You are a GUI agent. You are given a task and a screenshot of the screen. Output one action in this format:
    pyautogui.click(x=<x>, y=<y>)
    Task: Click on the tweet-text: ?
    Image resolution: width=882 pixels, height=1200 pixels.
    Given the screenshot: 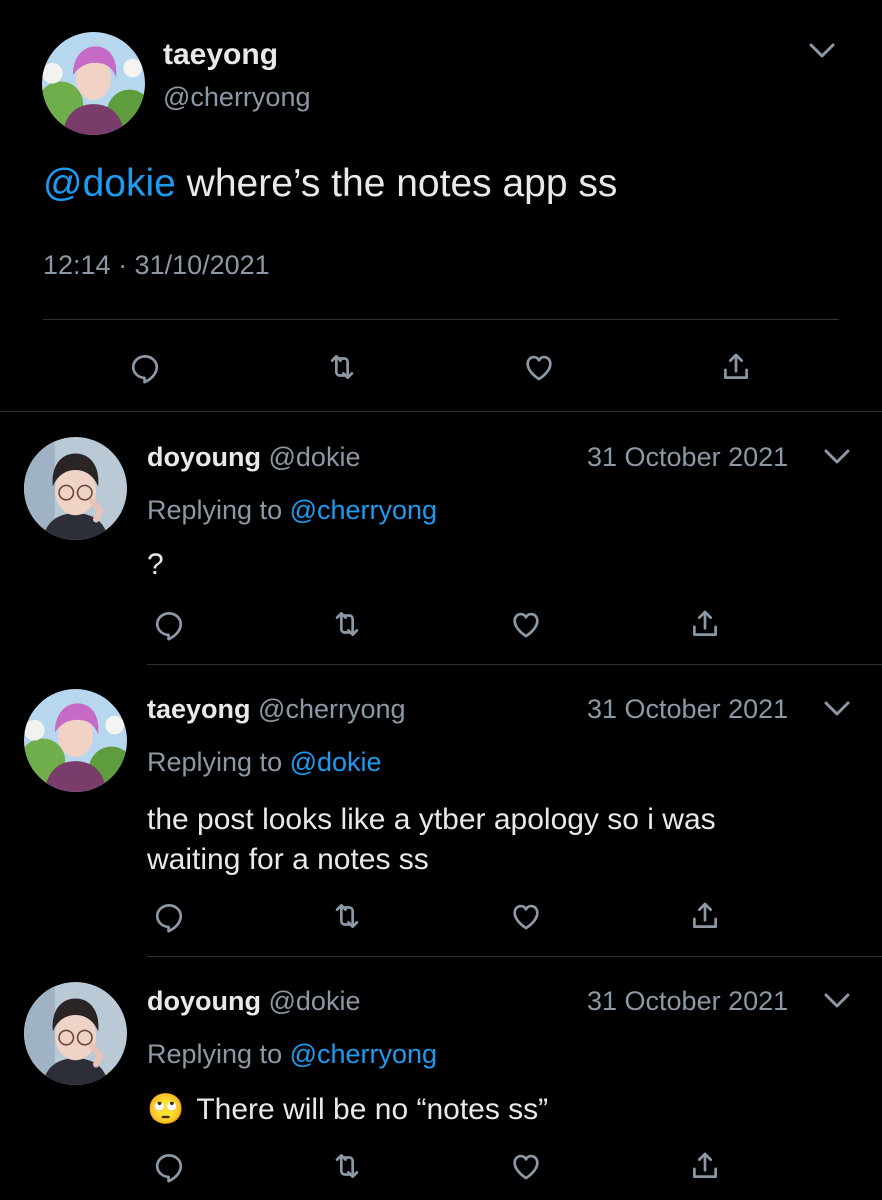 What is the action you would take?
    pyautogui.click(x=155, y=564)
    